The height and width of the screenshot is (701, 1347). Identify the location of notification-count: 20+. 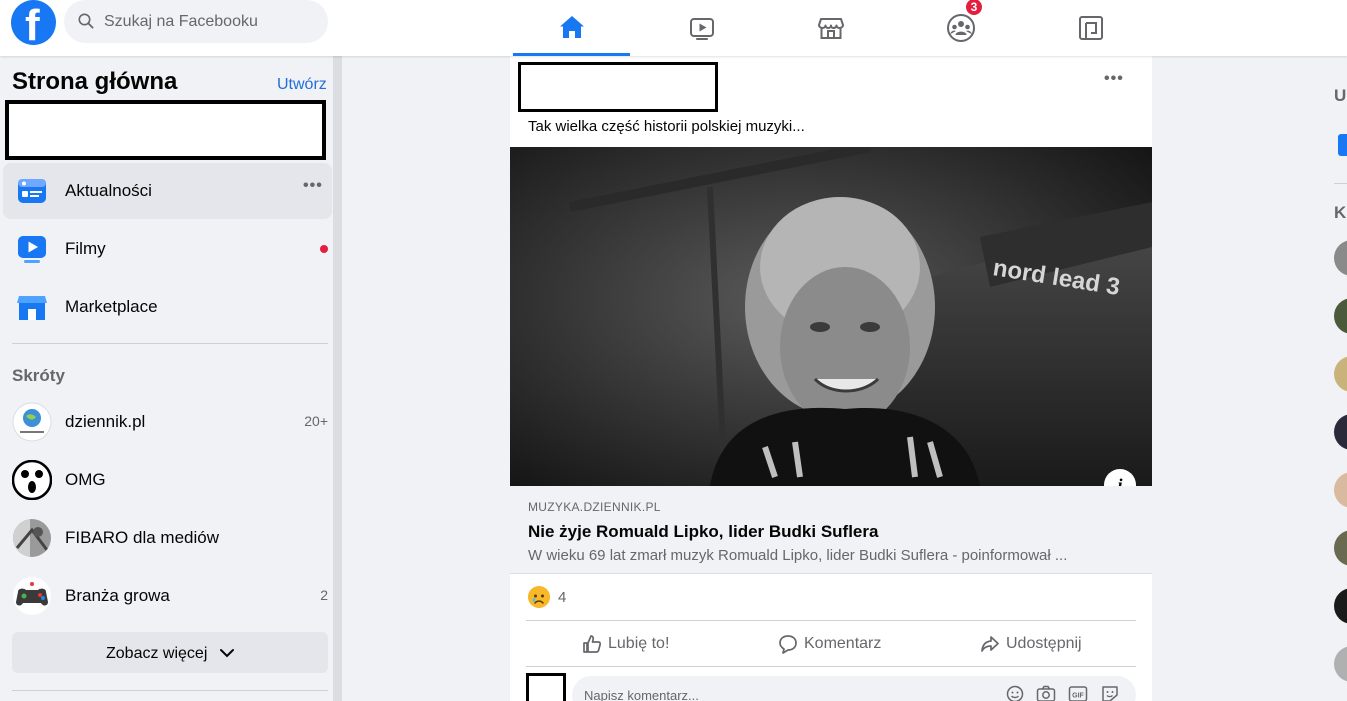
(316, 421).